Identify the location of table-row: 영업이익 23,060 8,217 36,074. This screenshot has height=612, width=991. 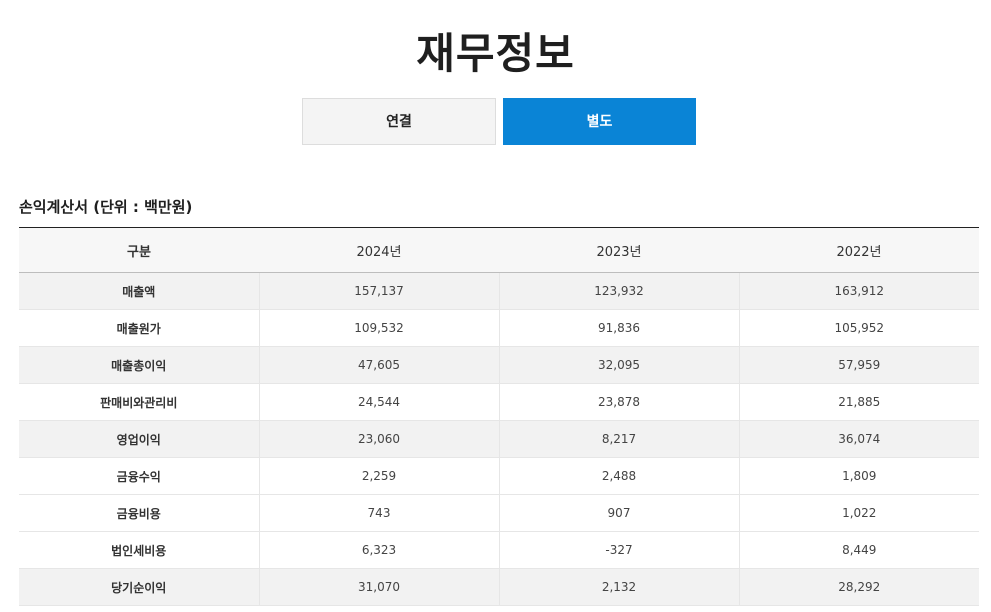
(499, 439).